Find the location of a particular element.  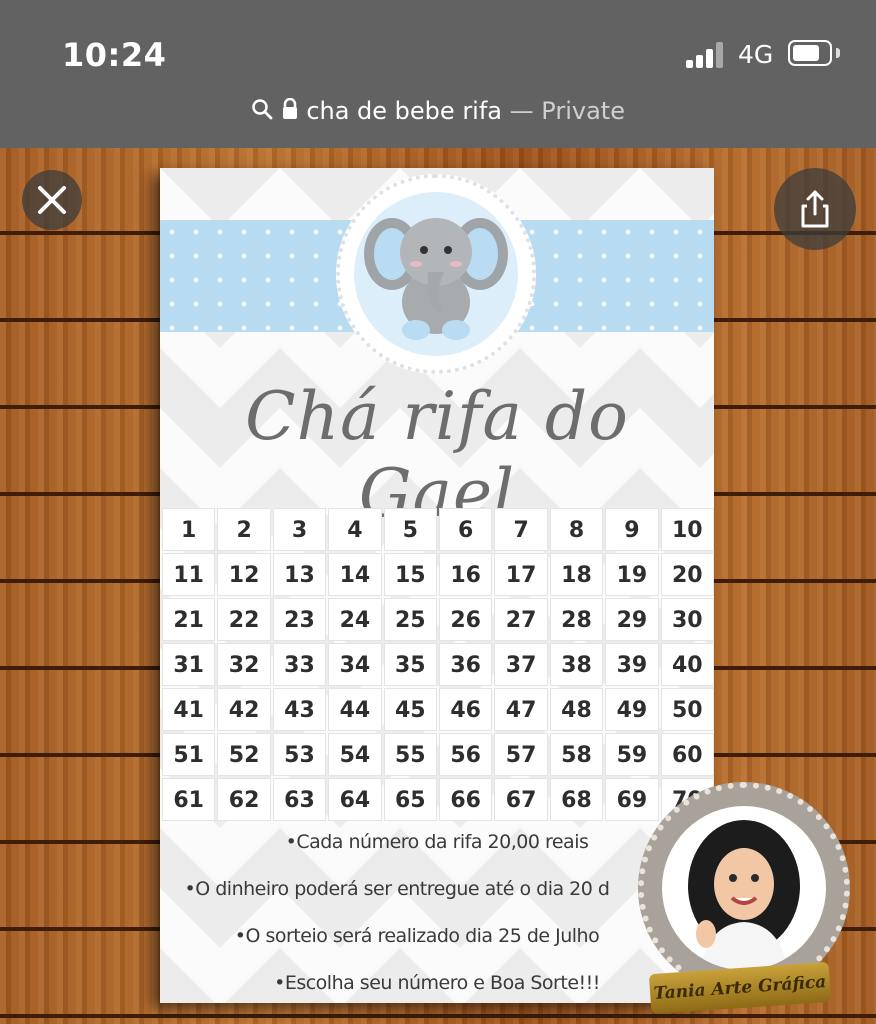

raffle-number-cell: 7 is located at coordinates (521, 529).